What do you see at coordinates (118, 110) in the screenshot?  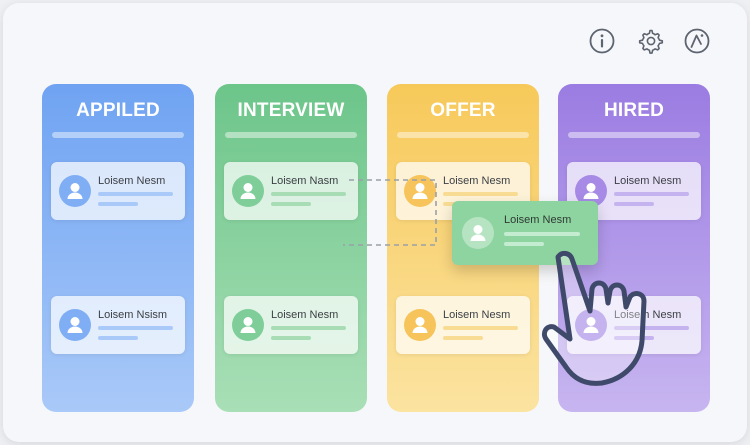 I see `column-title: APPILED` at bounding box center [118, 110].